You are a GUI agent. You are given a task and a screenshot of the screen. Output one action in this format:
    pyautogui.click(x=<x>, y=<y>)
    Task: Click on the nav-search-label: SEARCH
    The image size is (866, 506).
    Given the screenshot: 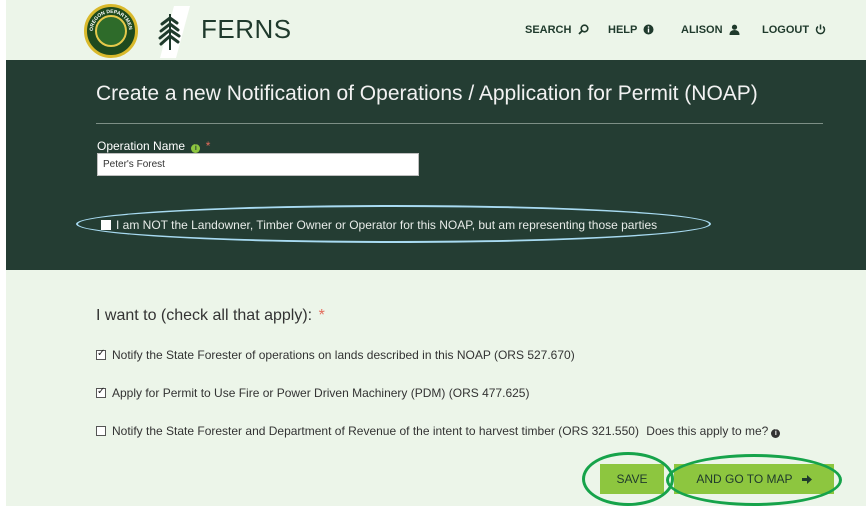 What is the action you would take?
    pyautogui.click(x=548, y=30)
    